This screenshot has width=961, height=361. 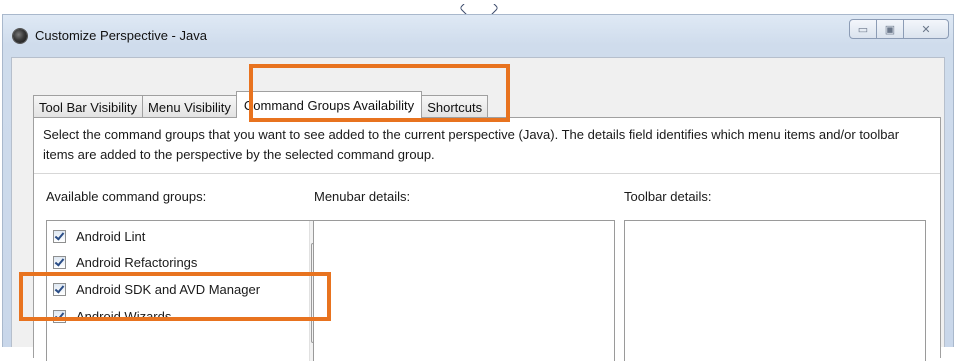 I want to click on tab-menu-visibility: Menu Visibility, so click(x=189, y=106).